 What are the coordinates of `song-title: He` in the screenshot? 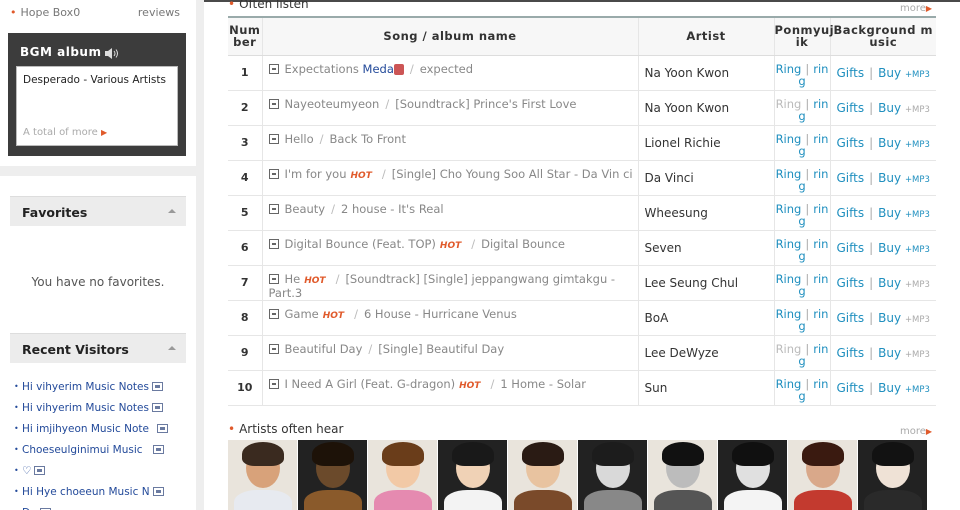 It's located at (293, 279).